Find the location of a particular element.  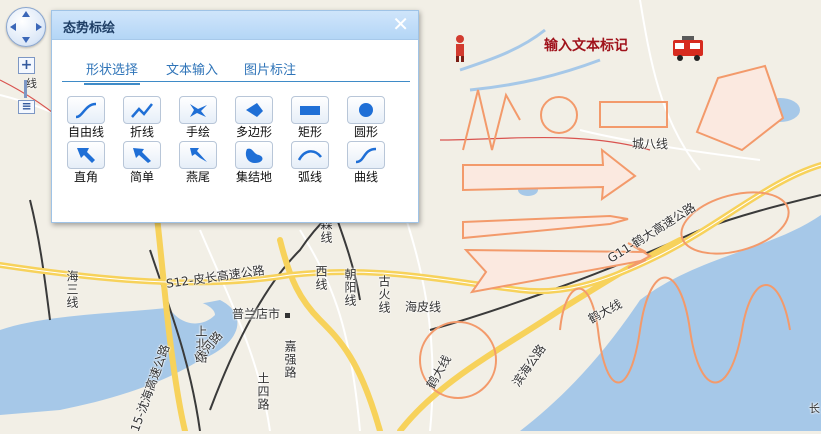

firefighter-icon is located at coordinates (460, 48).